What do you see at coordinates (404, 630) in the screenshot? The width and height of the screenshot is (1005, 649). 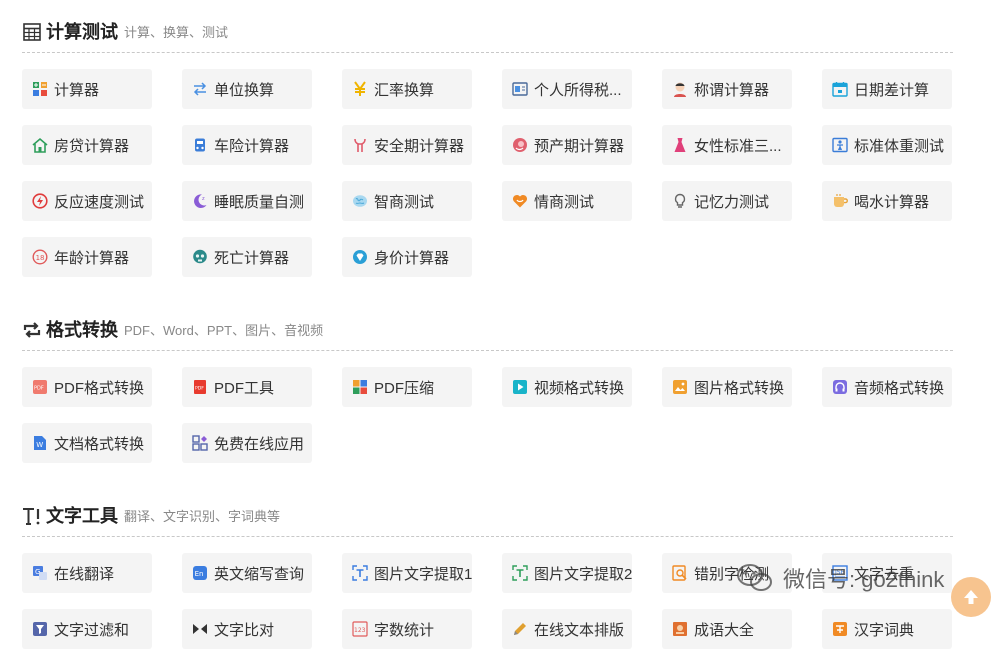 I see `tool-label: 字数统计` at bounding box center [404, 630].